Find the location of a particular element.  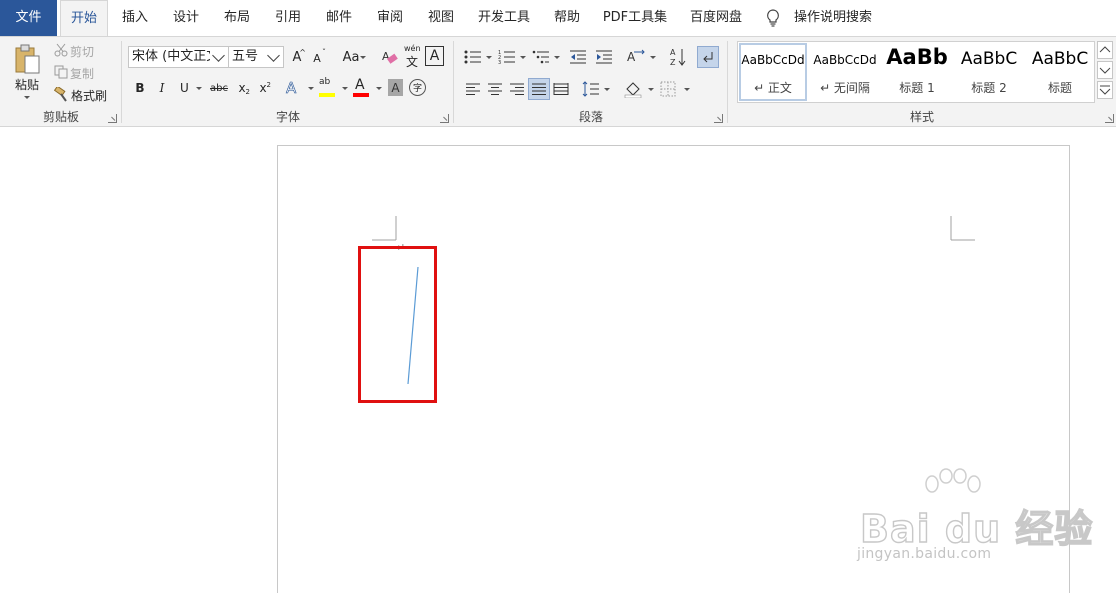

character-shading-button: A is located at coordinates (395, 87).